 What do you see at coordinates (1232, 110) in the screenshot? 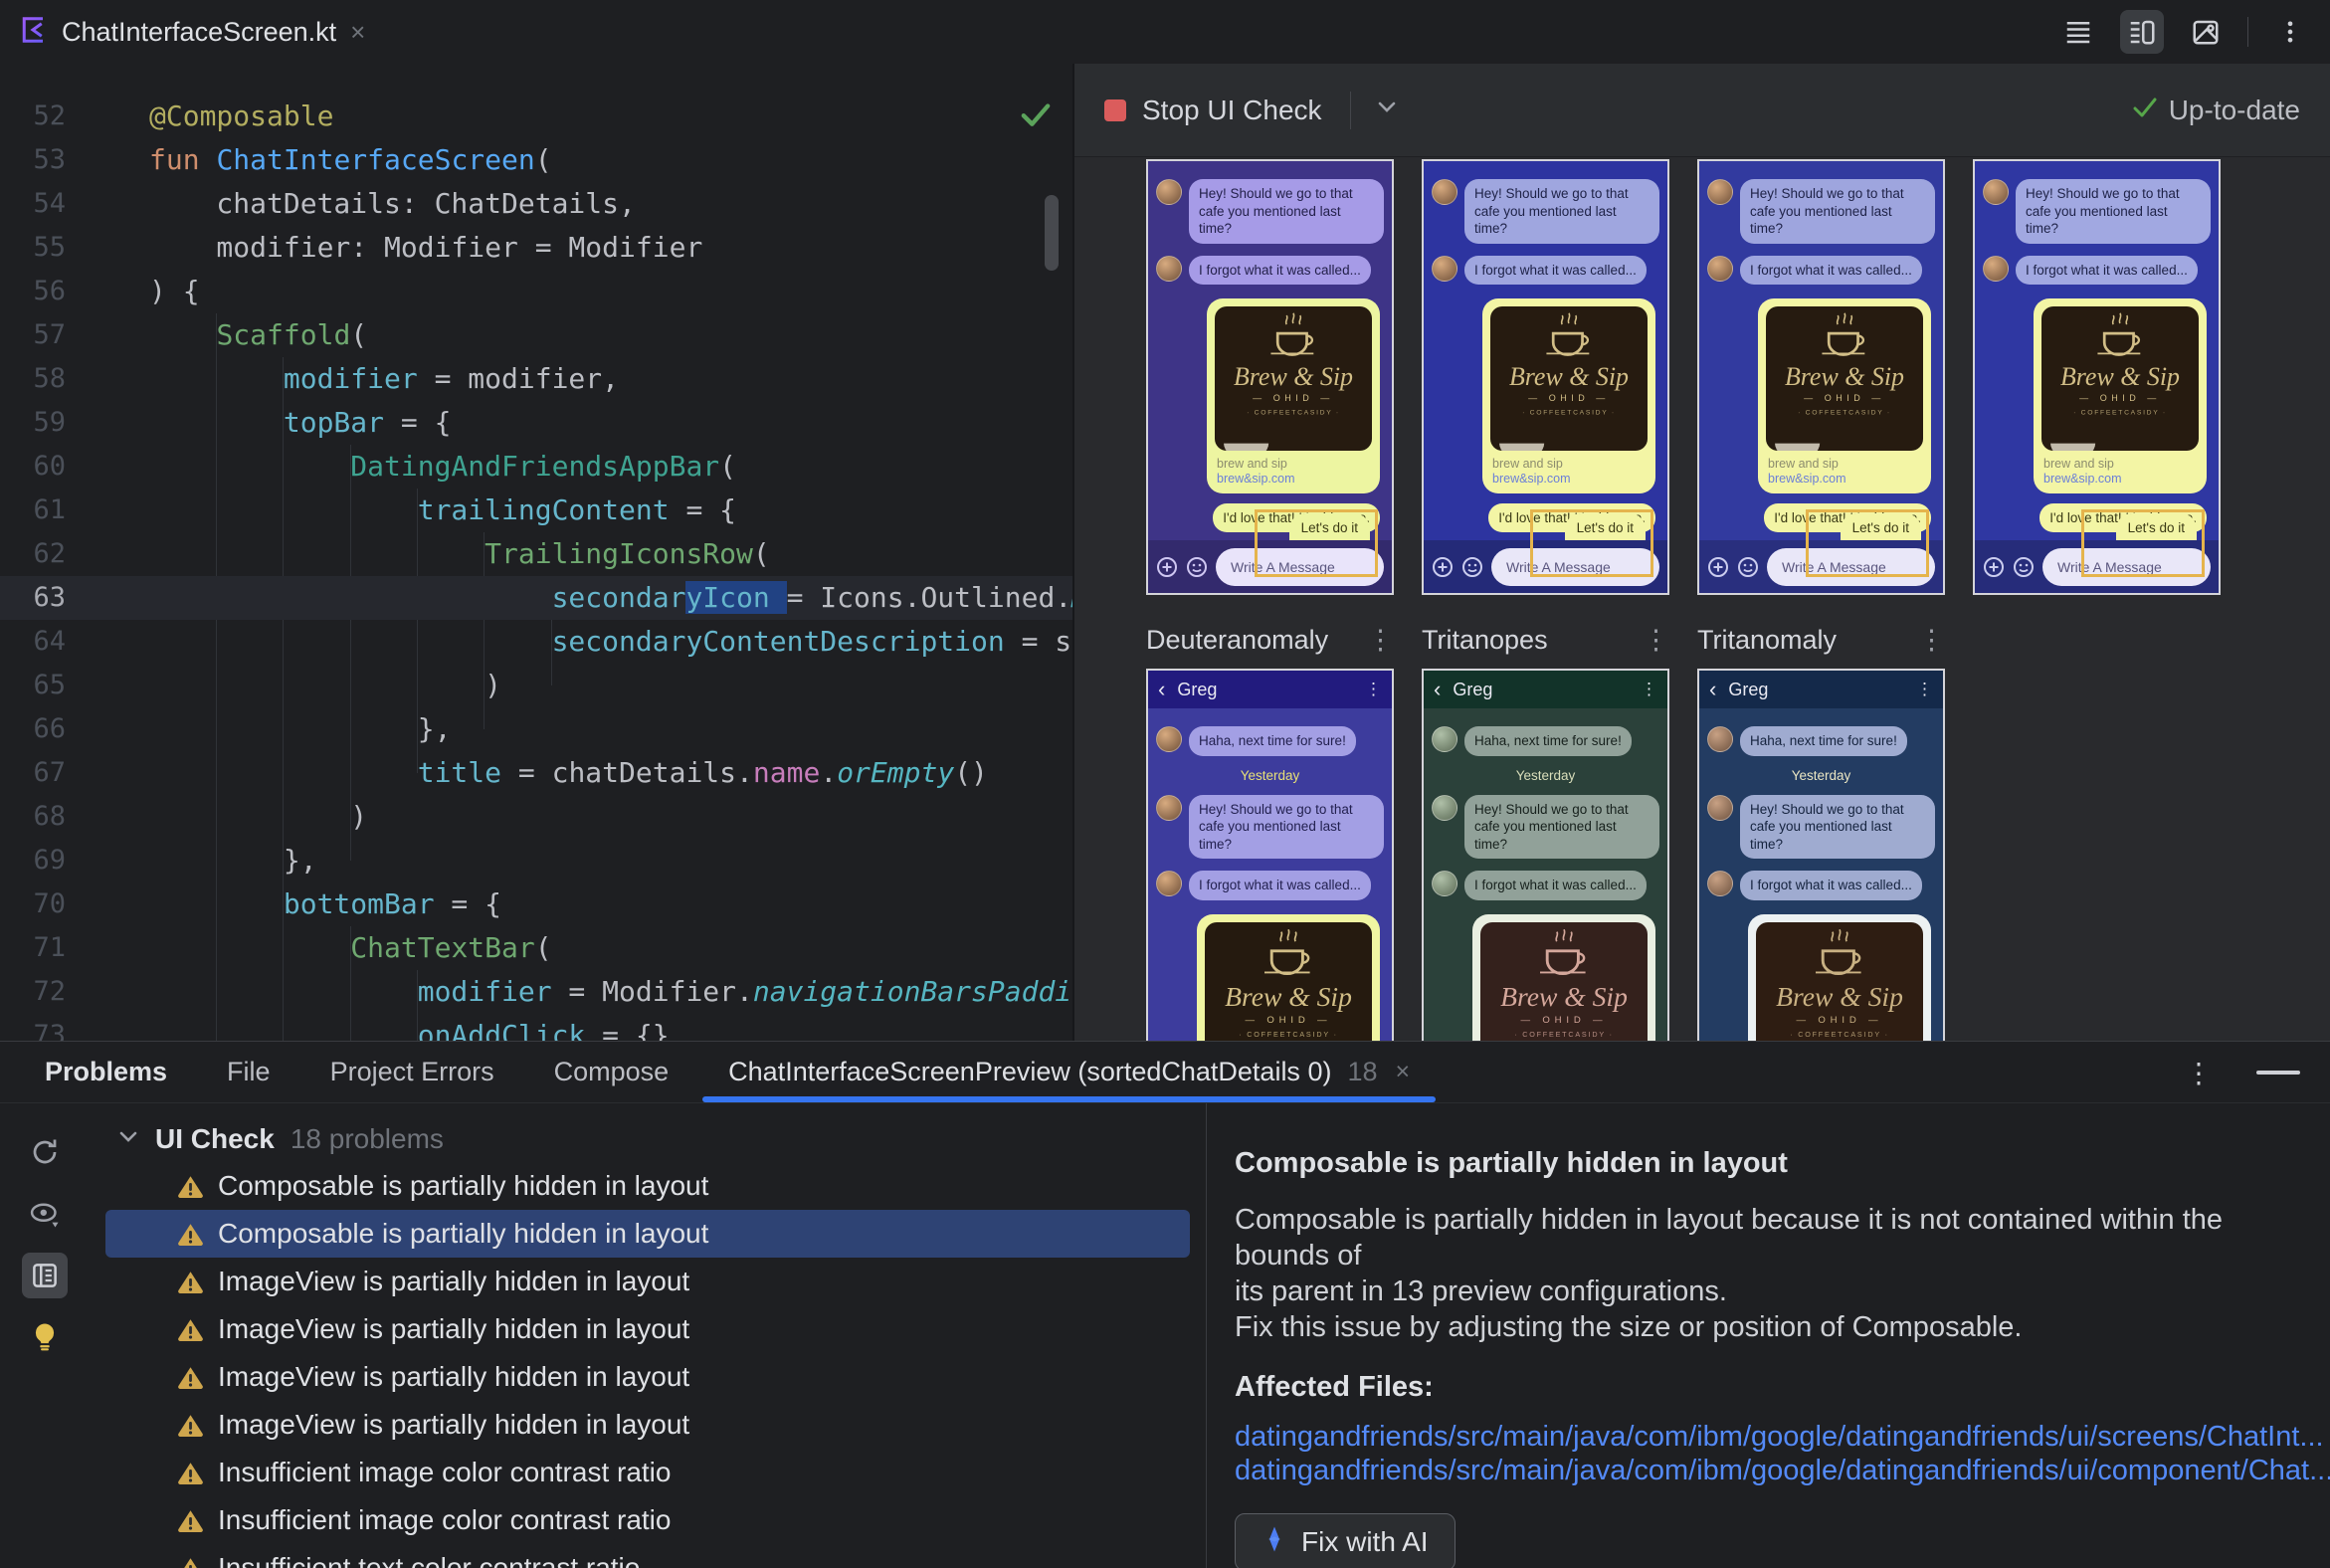
I see `stop-ui-check-button: Stop UI Check` at bounding box center [1232, 110].